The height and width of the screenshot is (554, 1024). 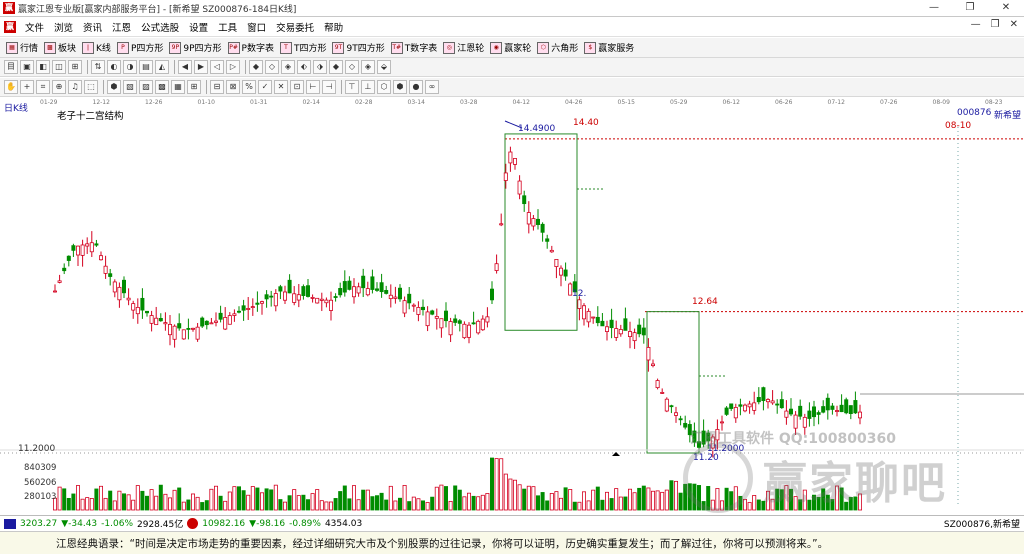 I want to click on menu-file: 文件, so click(x=34, y=27).